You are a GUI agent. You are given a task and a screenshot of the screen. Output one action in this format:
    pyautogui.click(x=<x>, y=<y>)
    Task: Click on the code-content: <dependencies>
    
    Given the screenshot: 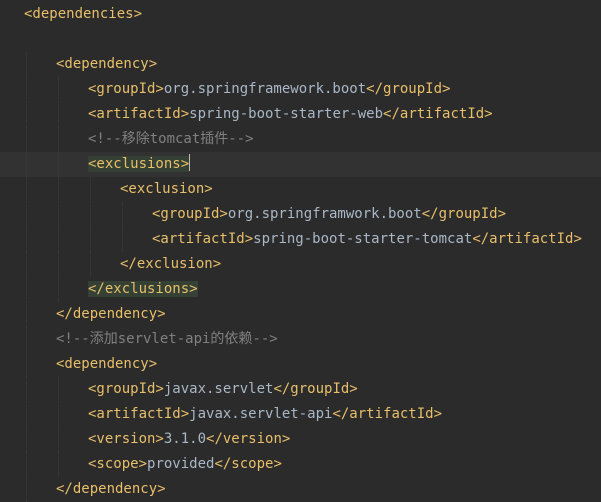 What is the action you would take?
    pyautogui.click(x=83, y=14)
    